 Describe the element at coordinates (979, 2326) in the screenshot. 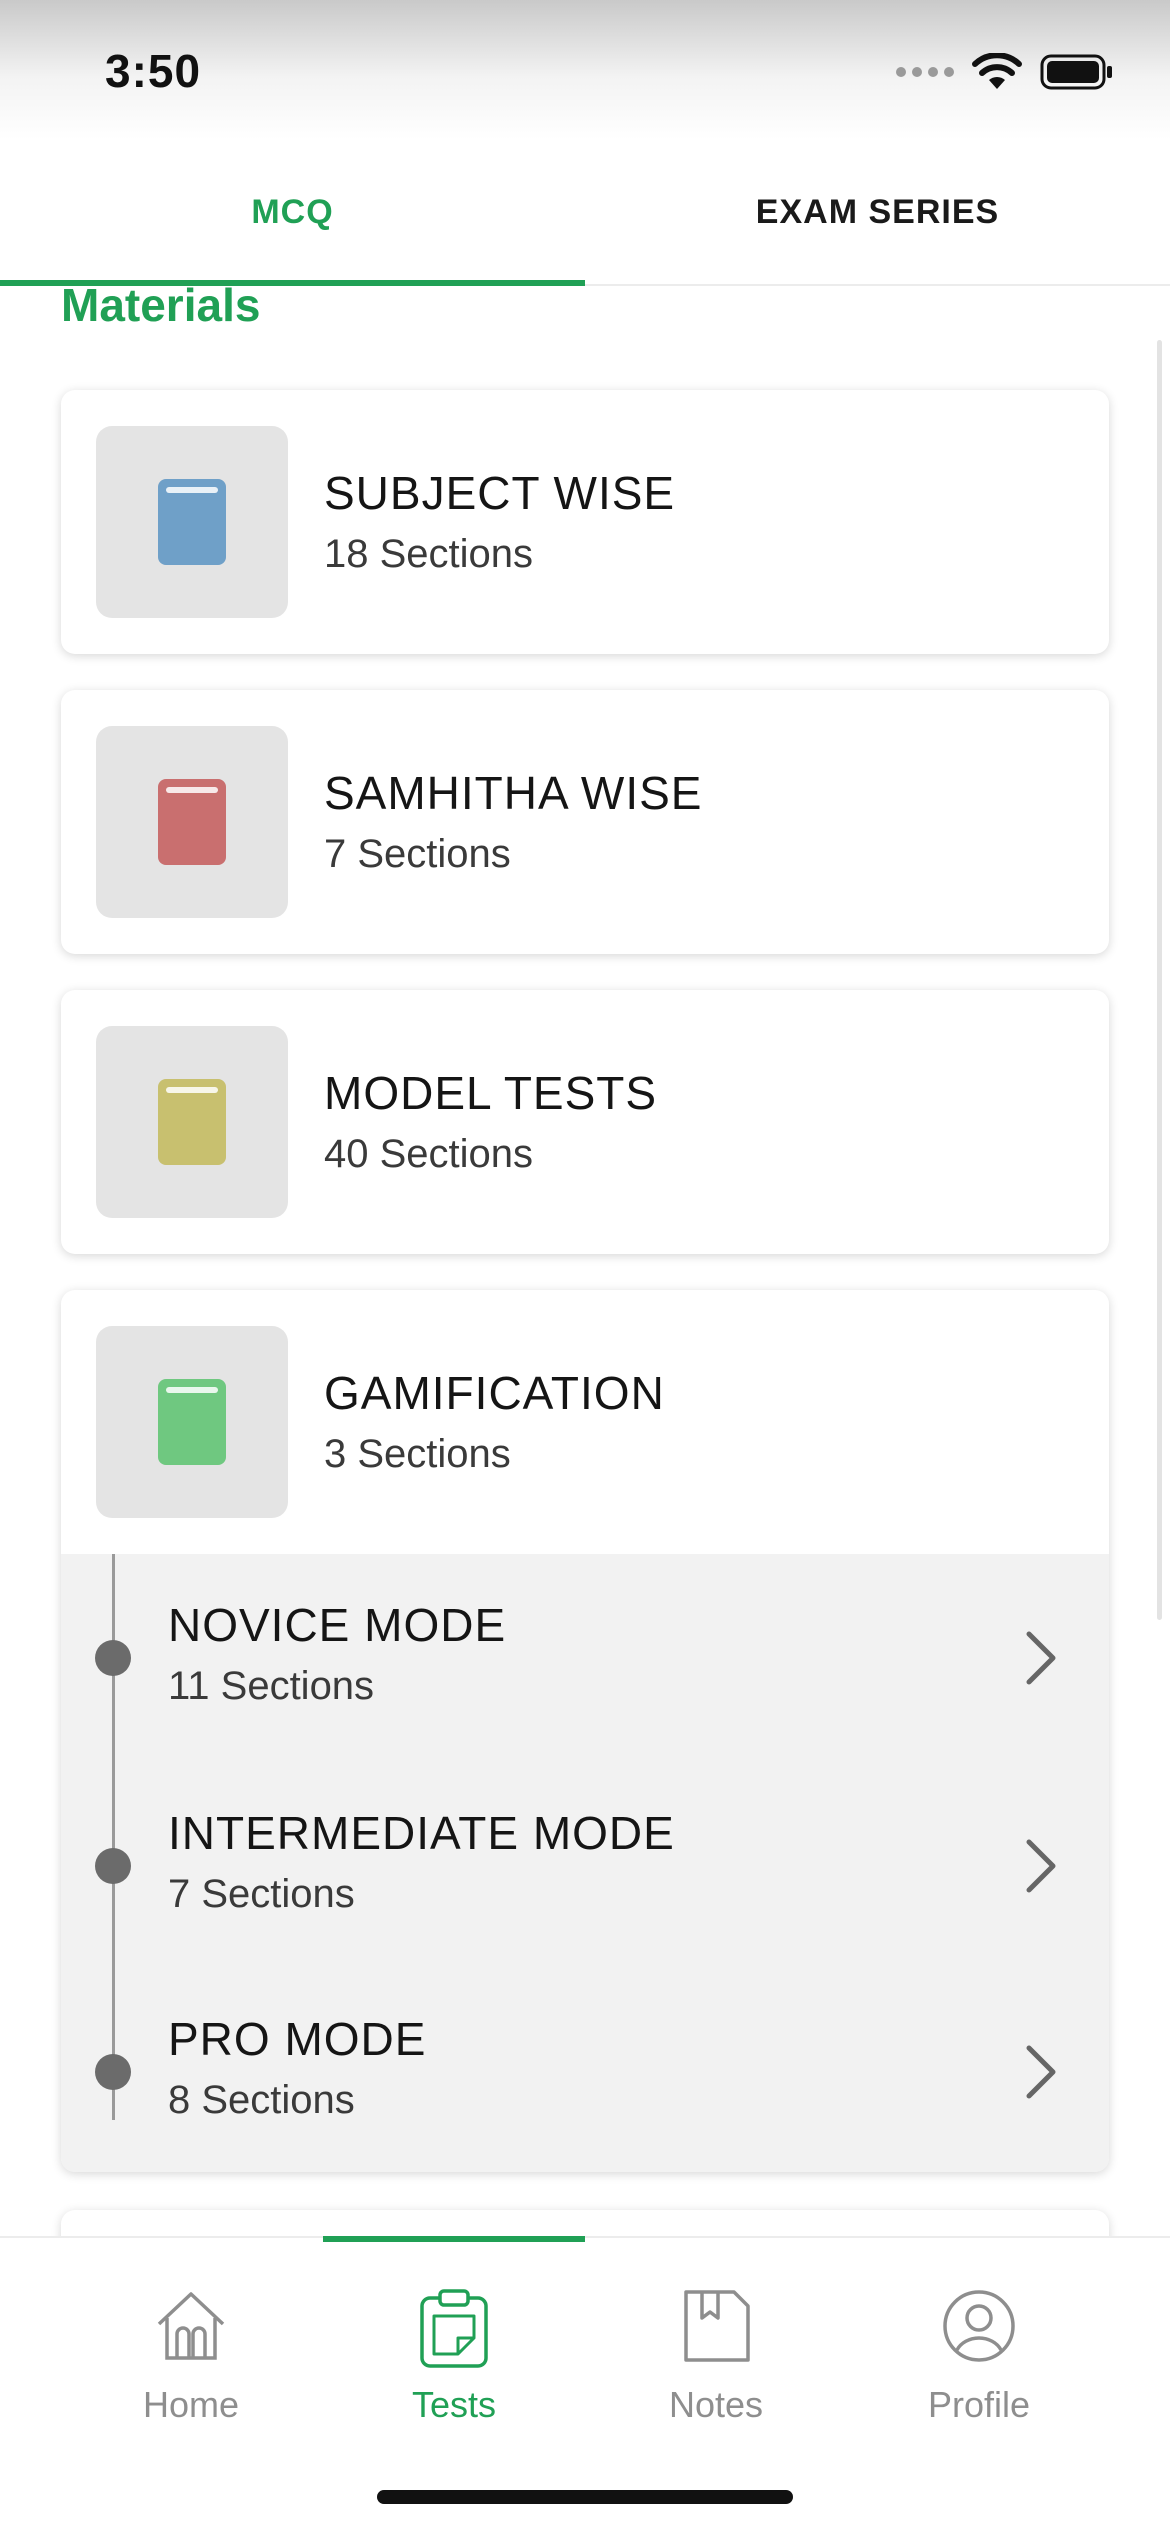

I see `user-circle-icon` at that location.